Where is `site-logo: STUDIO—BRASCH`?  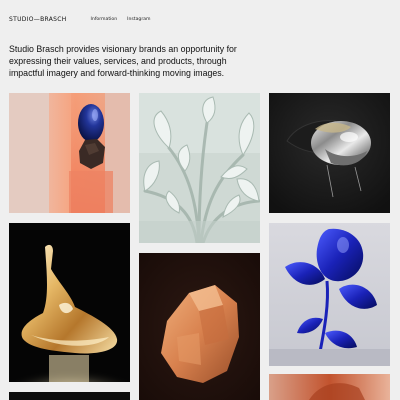
site-logo: STUDIO—BRASCH is located at coordinates (38, 19).